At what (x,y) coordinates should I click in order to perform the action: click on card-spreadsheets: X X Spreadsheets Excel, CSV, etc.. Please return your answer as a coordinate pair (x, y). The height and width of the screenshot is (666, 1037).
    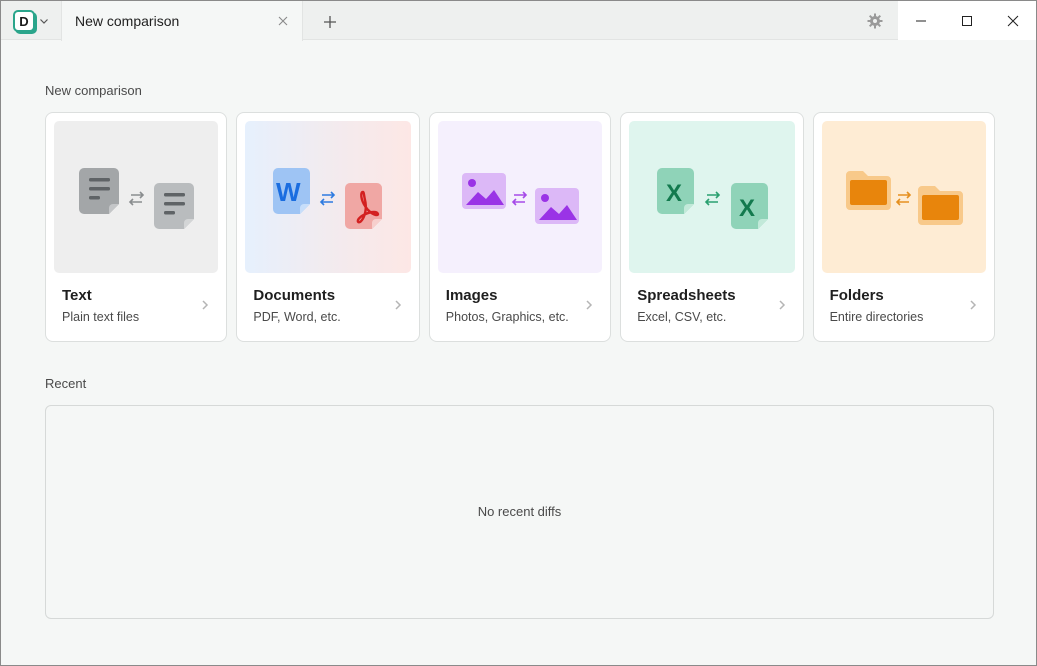
    Looking at the image, I should click on (712, 227).